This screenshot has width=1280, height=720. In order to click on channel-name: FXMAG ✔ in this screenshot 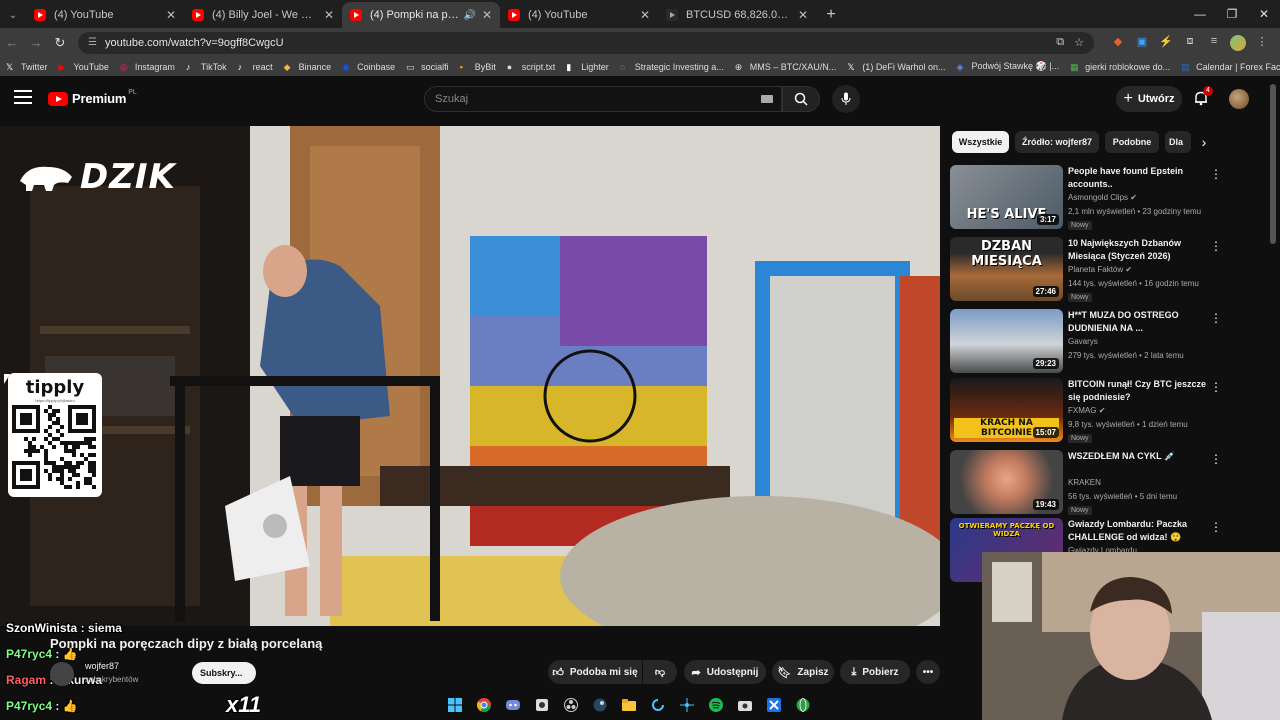, I will do `click(1086, 410)`.